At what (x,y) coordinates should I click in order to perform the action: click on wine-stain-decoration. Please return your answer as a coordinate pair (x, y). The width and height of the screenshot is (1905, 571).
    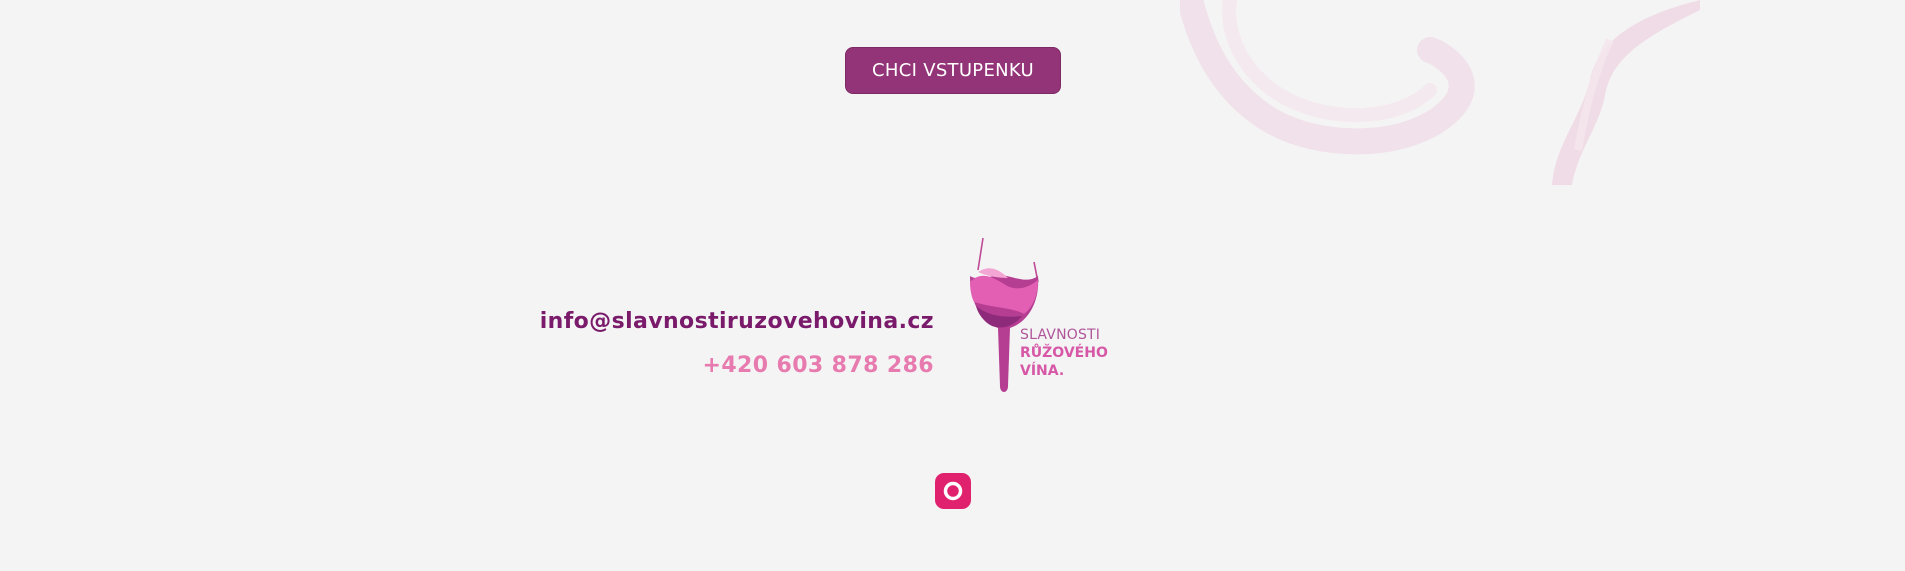
    Looking at the image, I should click on (1440, 92).